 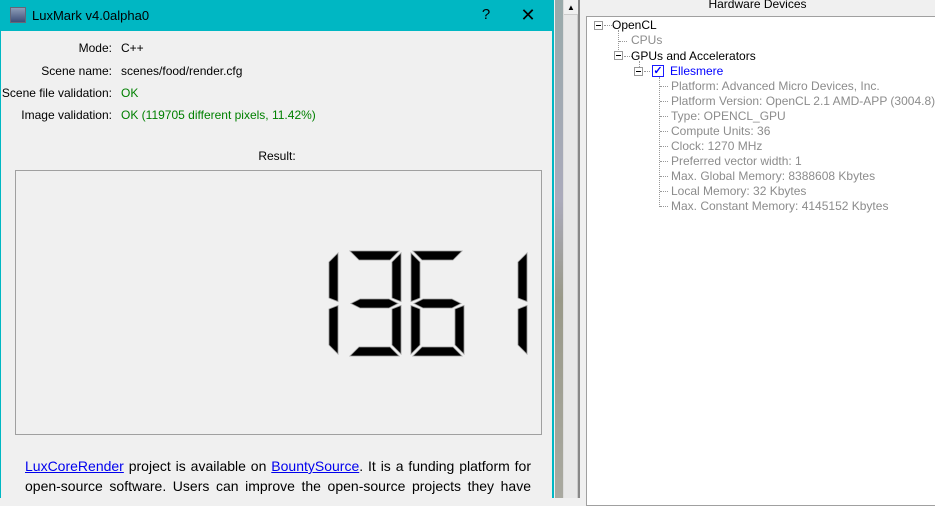 I want to click on tree-node-property: Max. Global Memory: 8388608 Kbytes, so click(x=773, y=176).